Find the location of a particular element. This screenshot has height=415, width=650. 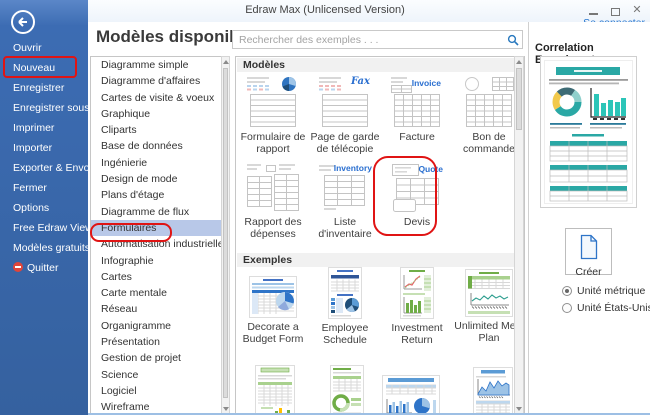

sidebar-item-options: Options is located at coordinates (44, 208).